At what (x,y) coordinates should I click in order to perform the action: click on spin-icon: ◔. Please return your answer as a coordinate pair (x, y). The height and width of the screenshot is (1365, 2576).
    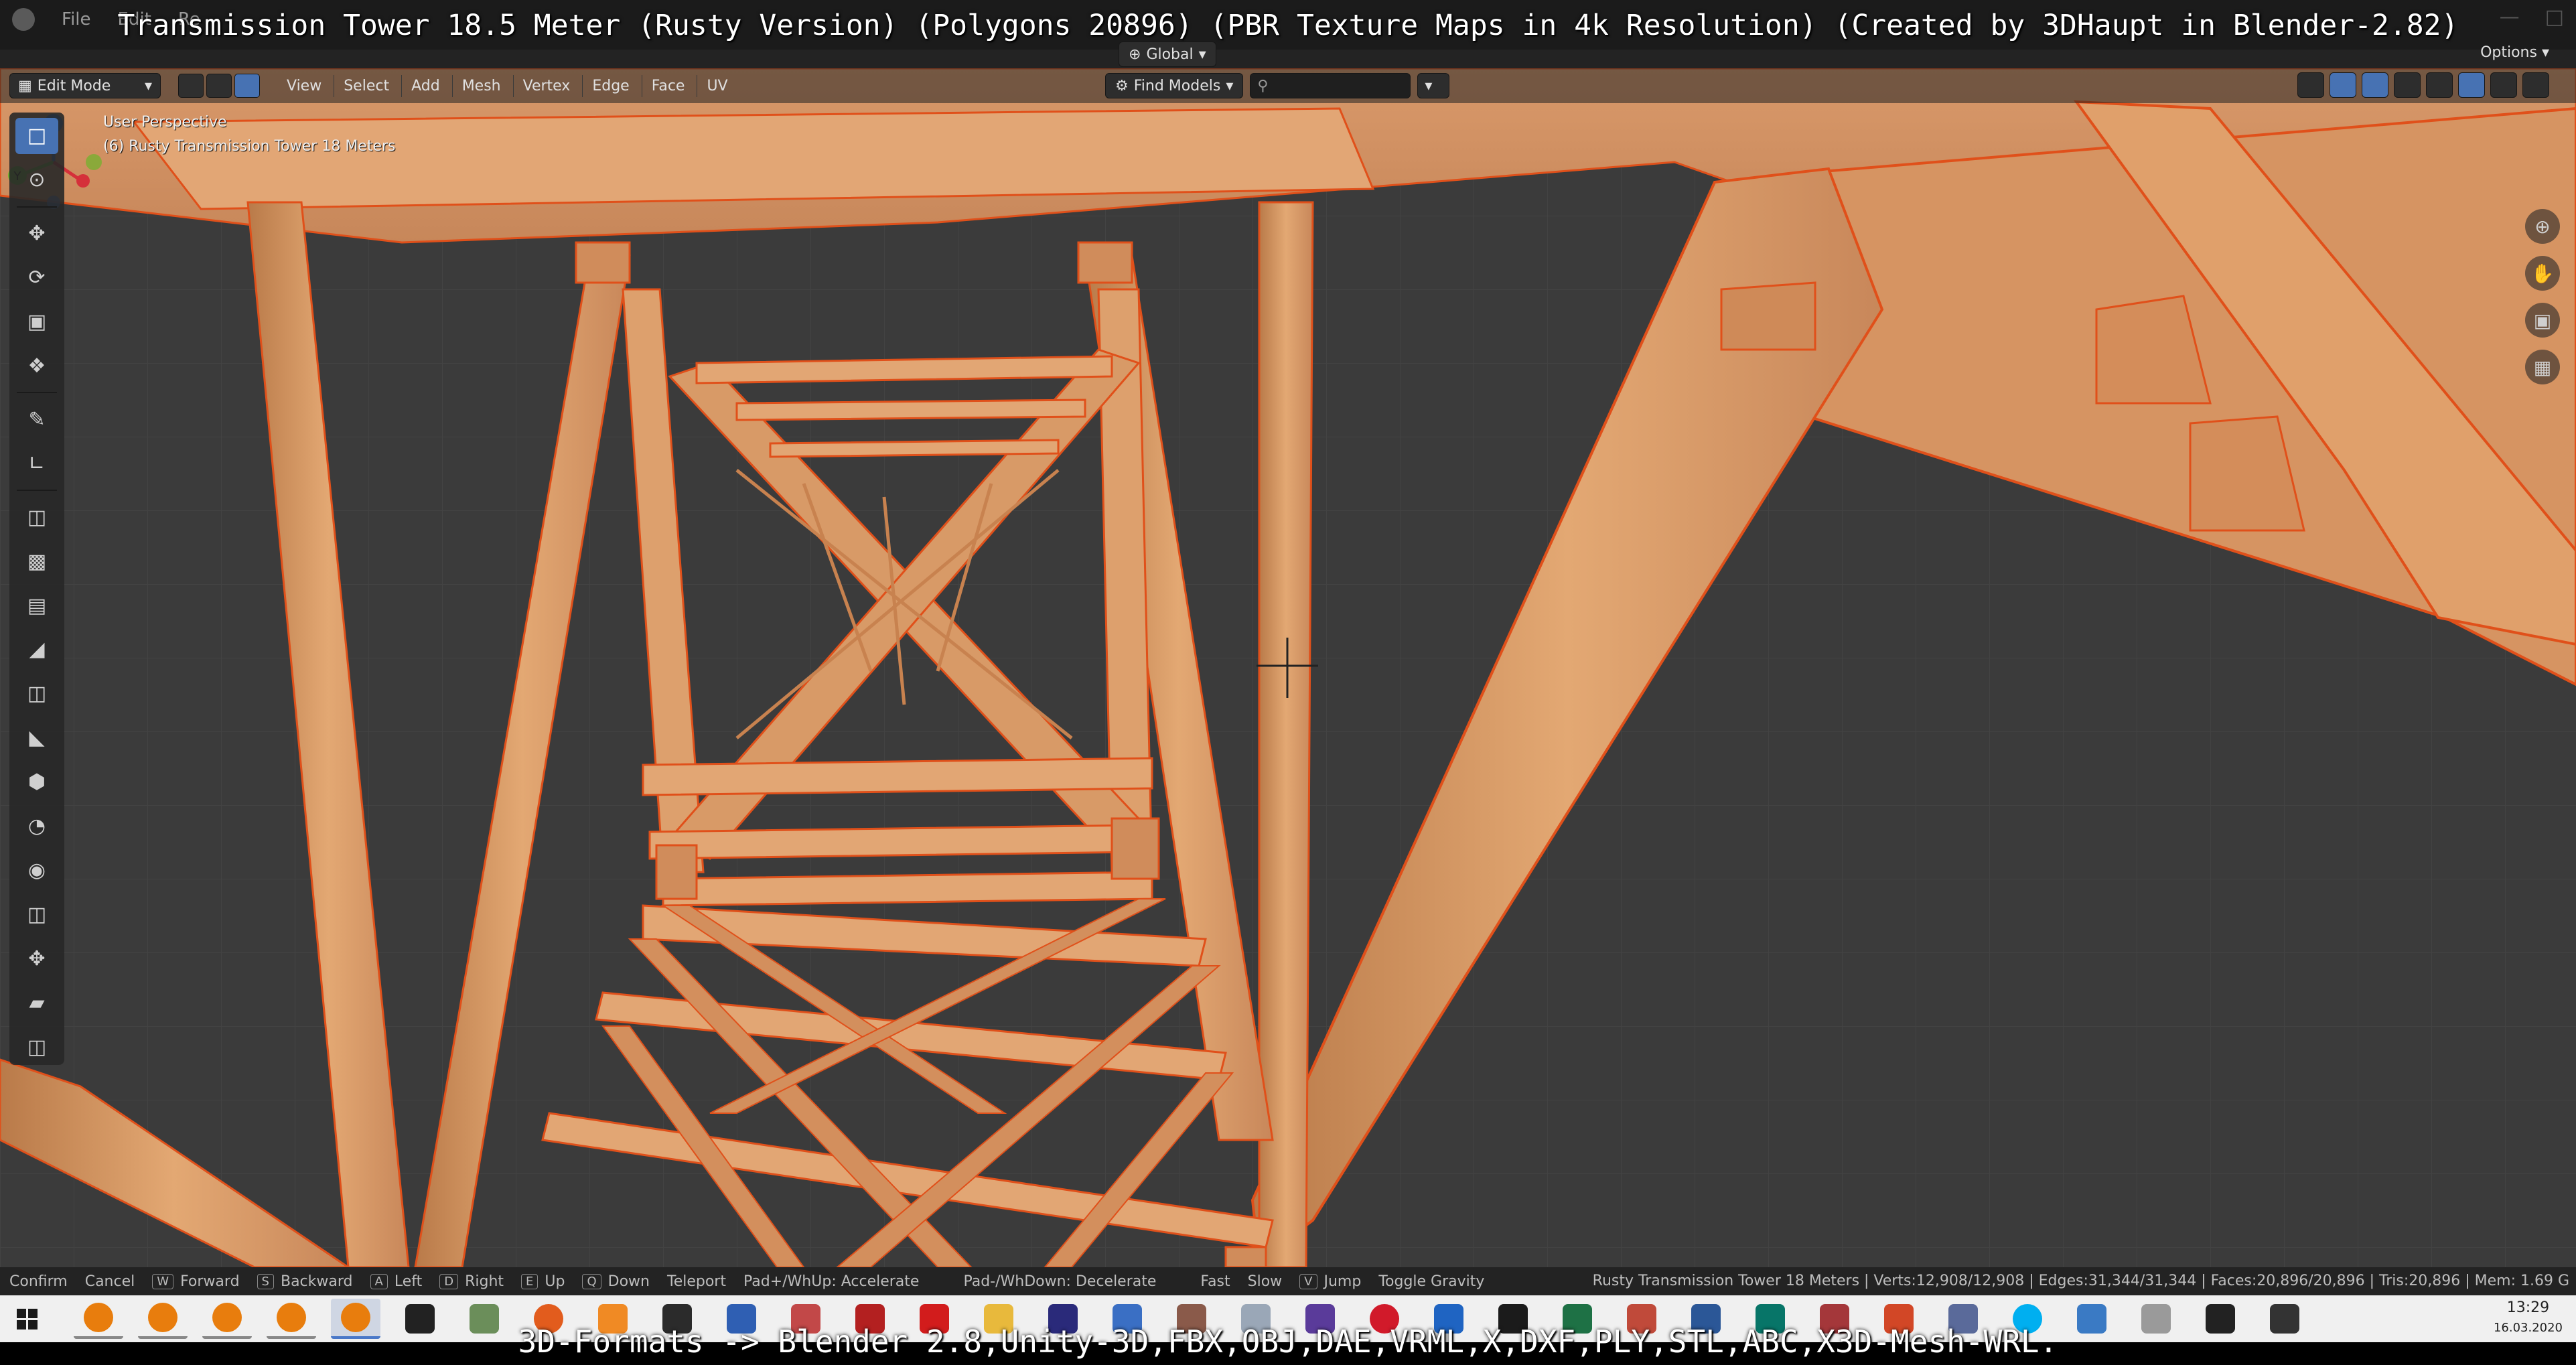
    Looking at the image, I should click on (36, 826).